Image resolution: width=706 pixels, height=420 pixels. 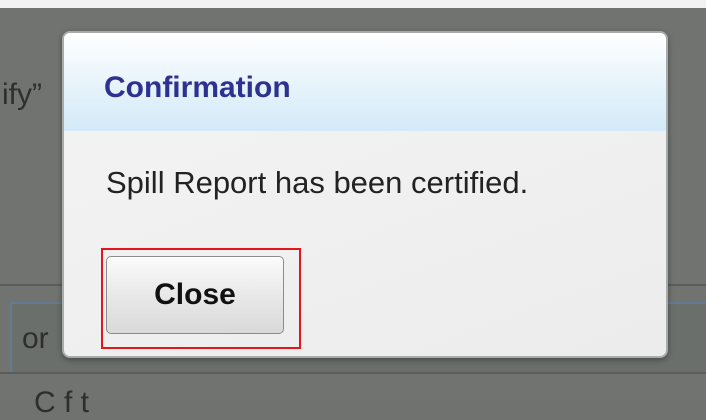 I want to click on dialog-title: Confirmation, so click(x=197, y=87).